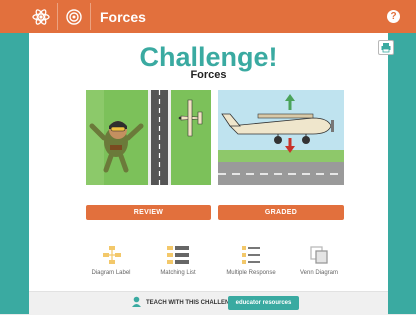 The width and height of the screenshot is (416, 315). I want to click on review-button: REVIEW, so click(148, 212).